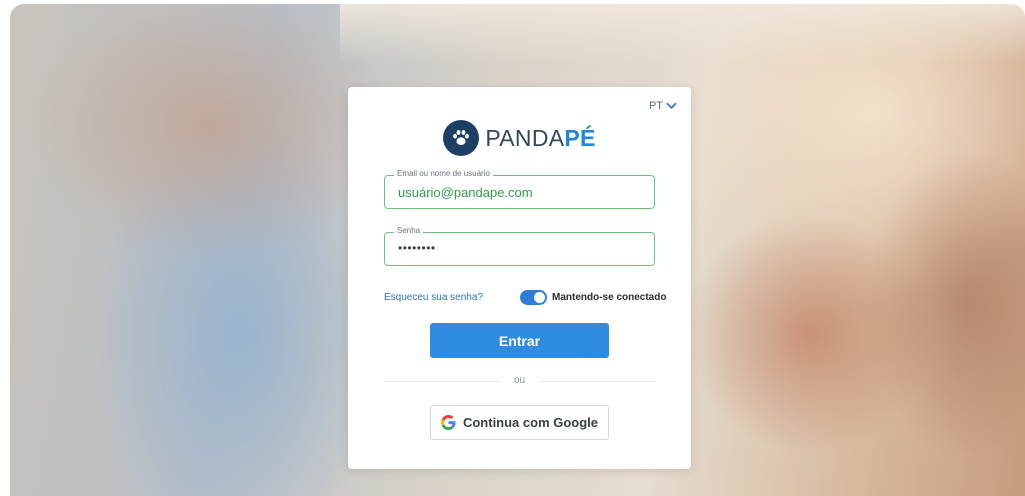 This screenshot has width=1025, height=496. I want to click on username-label: Email ou nome de usuário, so click(443, 173).